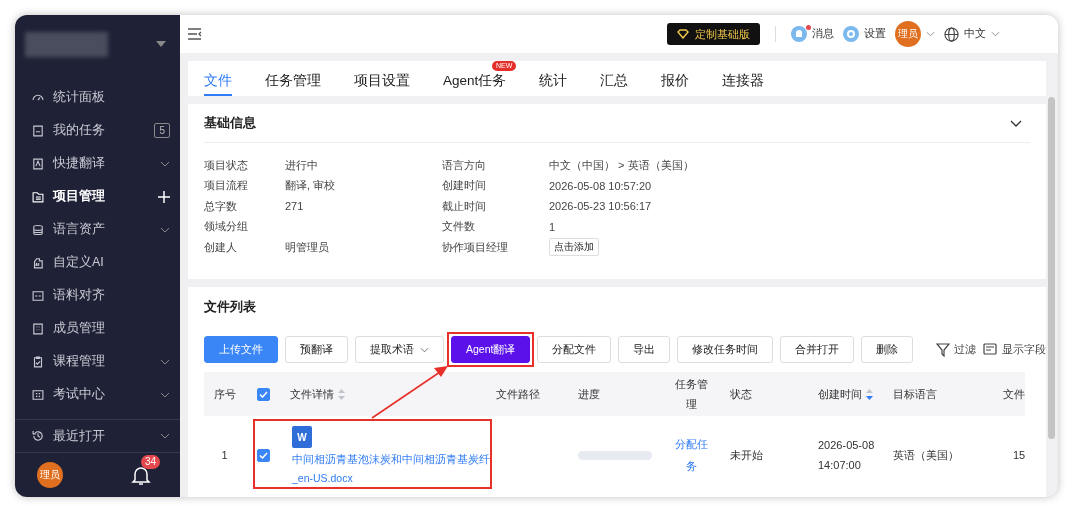 The width and height of the screenshot is (1080, 512). What do you see at coordinates (97, 229) in the screenshot?
I see `sidebar-item: 语言资产` at bounding box center [97, 229].